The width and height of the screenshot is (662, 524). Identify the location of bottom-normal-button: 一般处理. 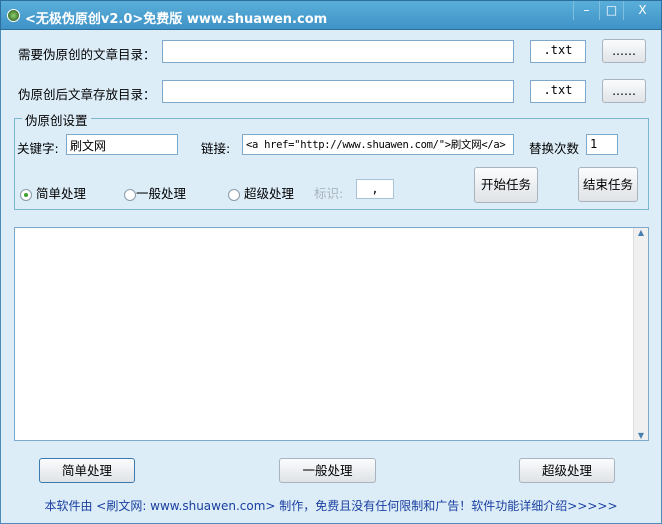
(327, 470).